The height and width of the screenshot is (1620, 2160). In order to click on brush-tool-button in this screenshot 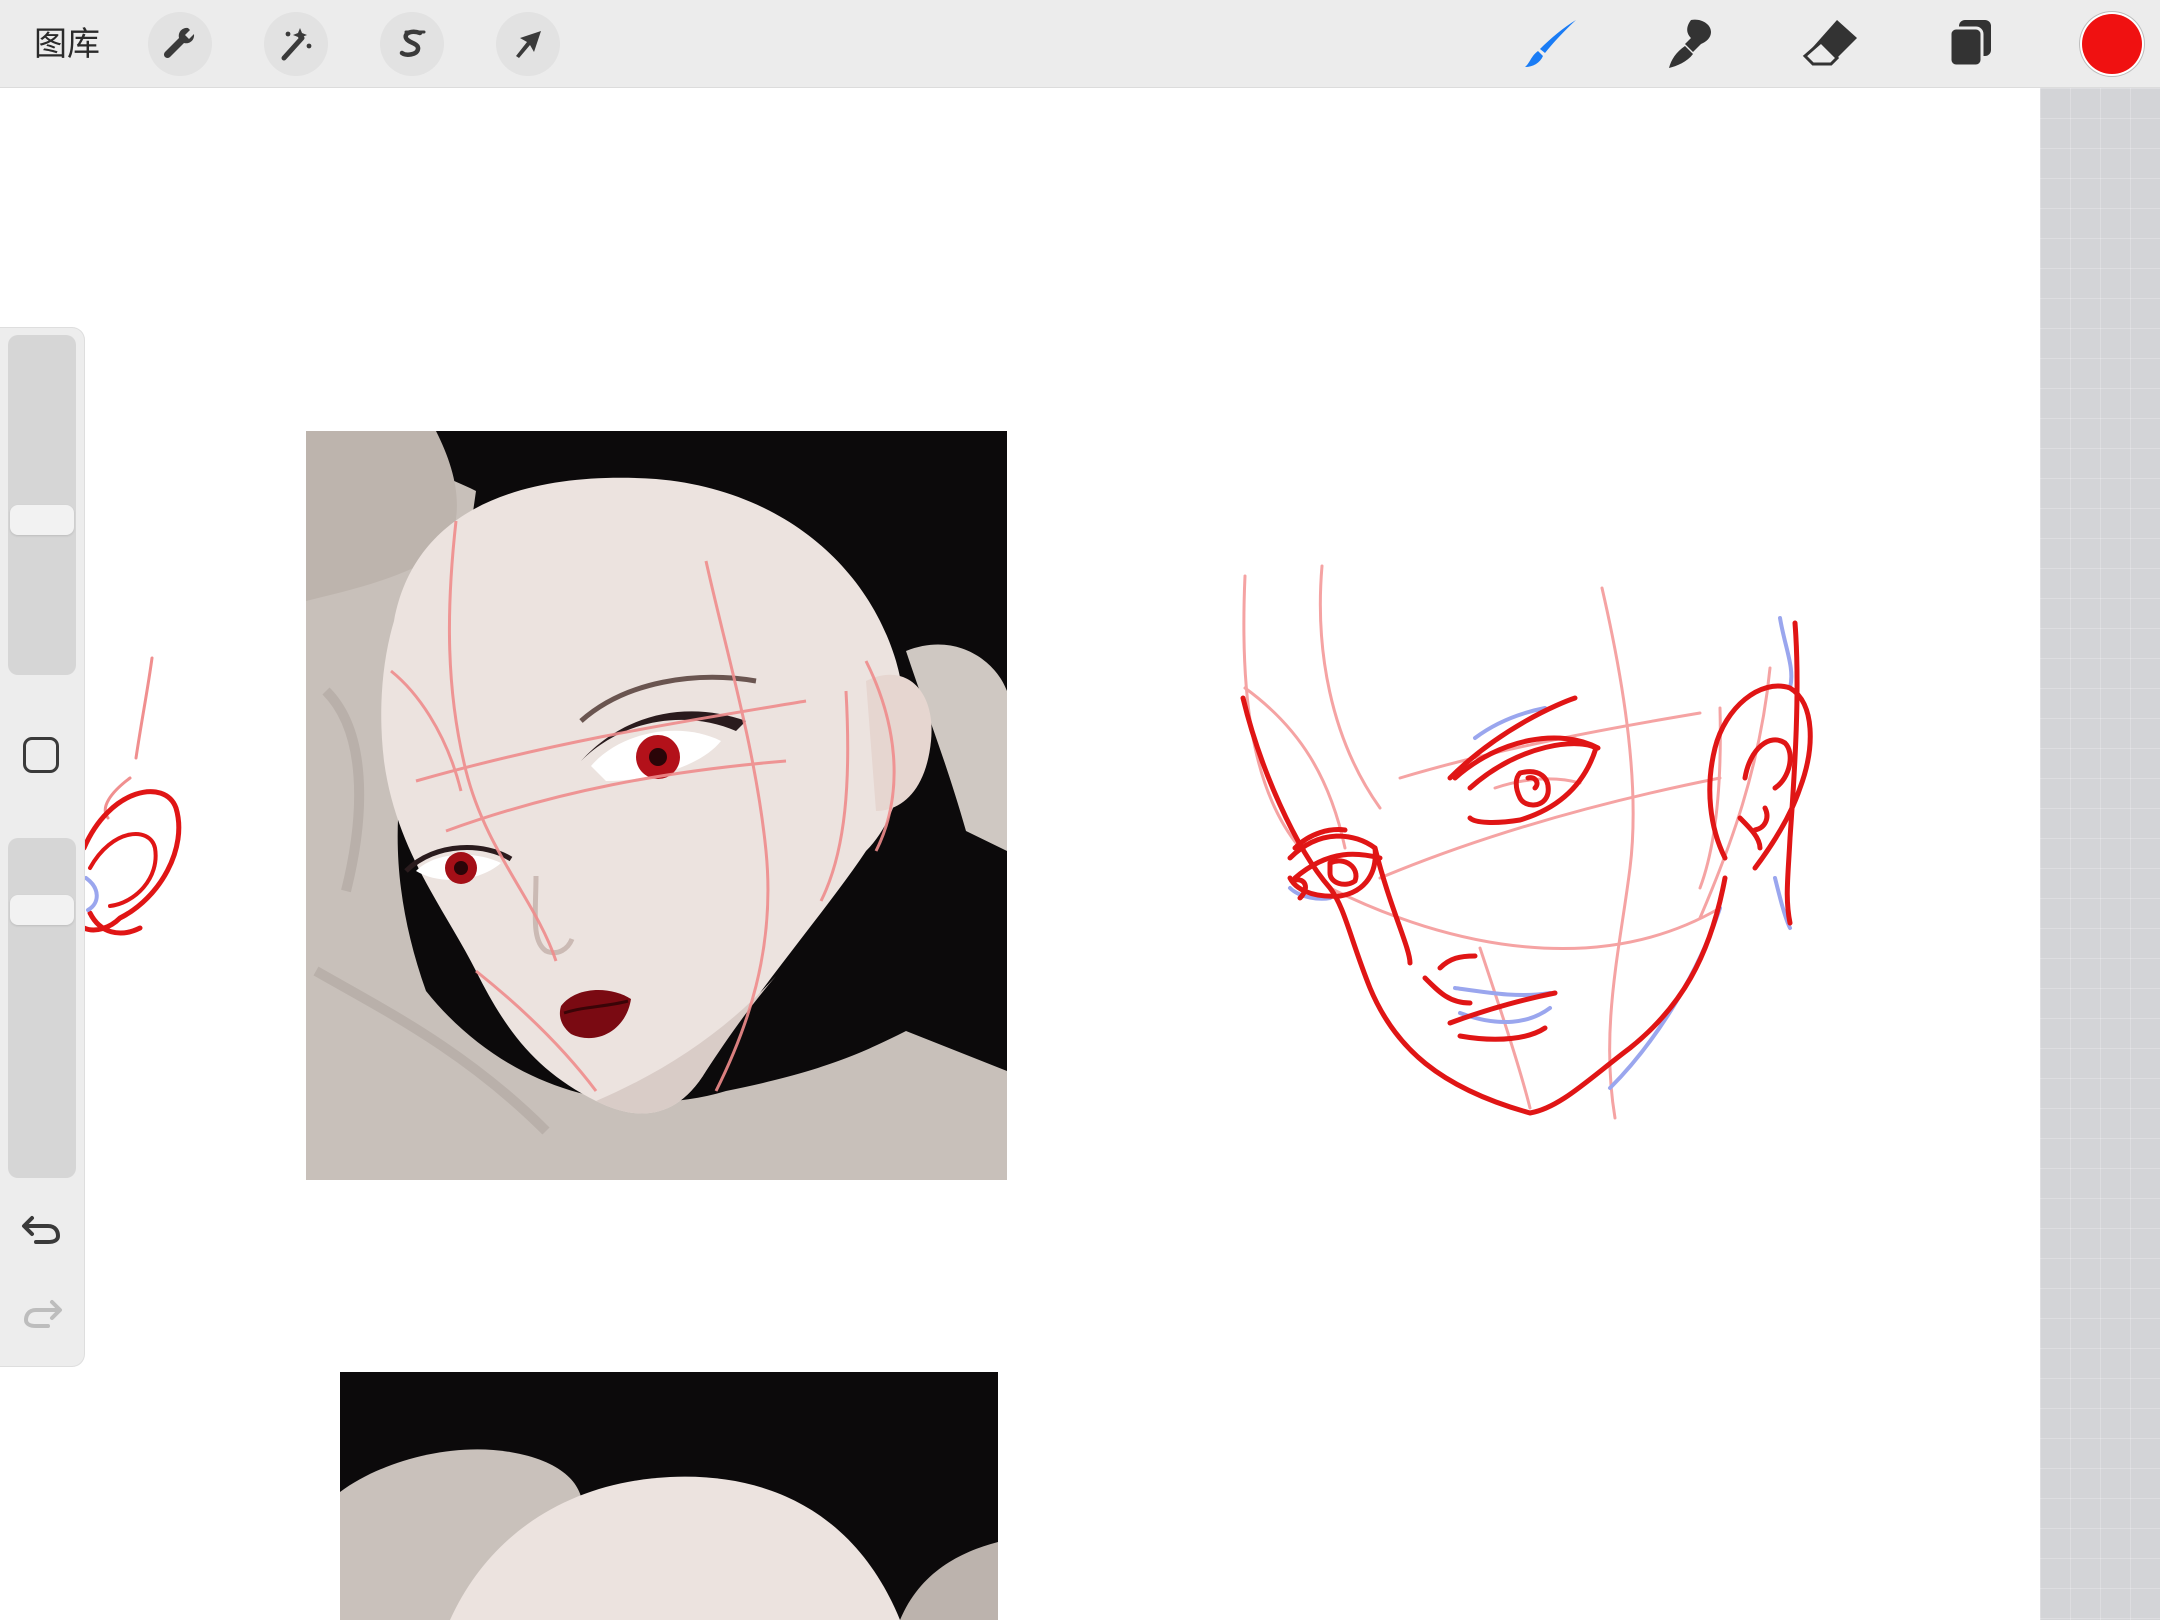, I will do `click(1551, 44)`.